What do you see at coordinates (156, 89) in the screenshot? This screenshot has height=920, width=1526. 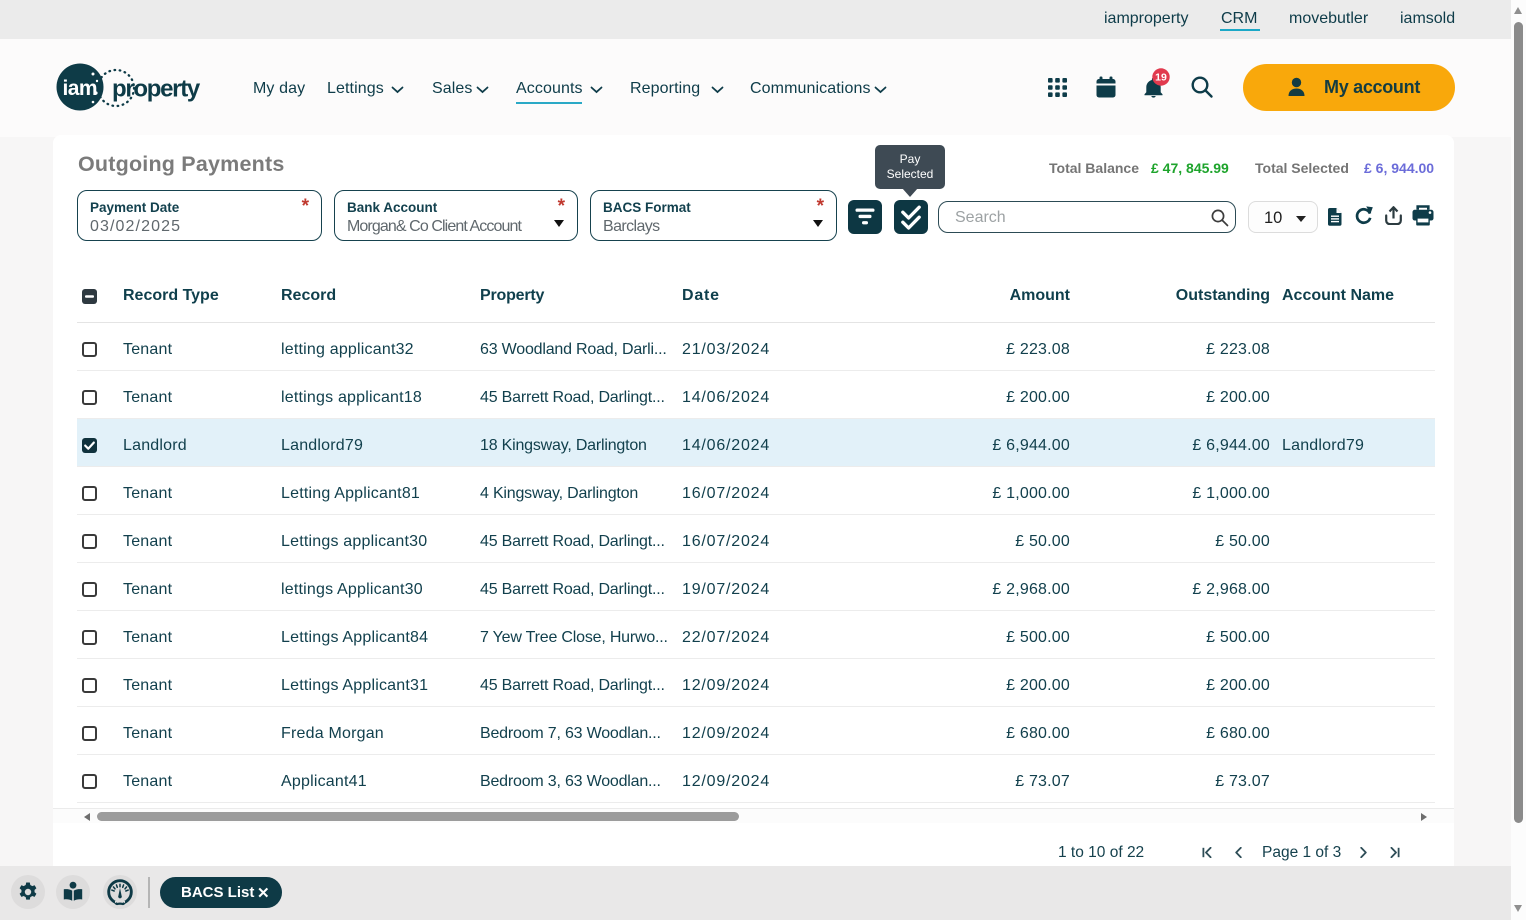 I see `svg-text: property` at bounding box center [156, 89].